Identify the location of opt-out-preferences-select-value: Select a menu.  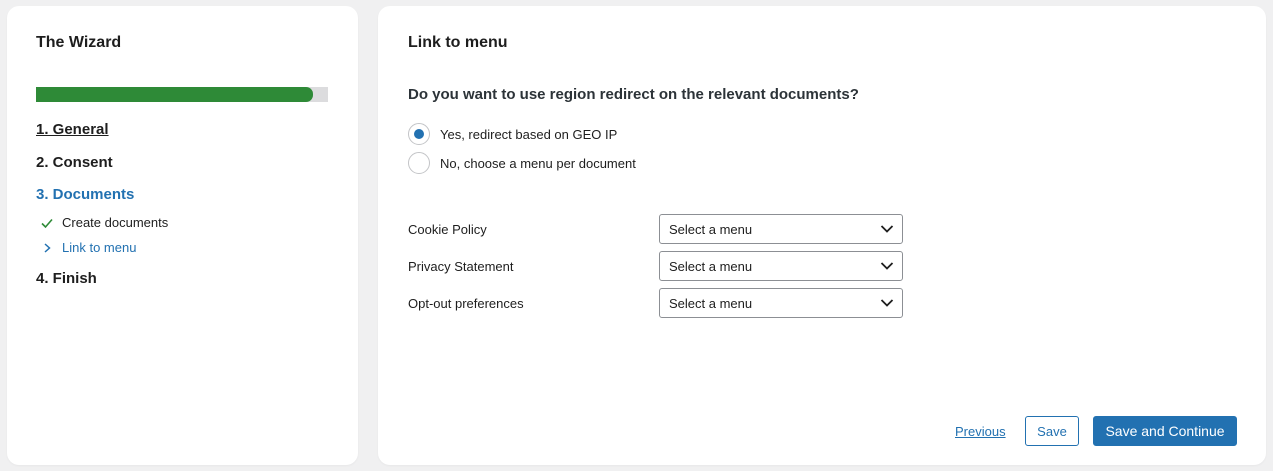
(711, 303).